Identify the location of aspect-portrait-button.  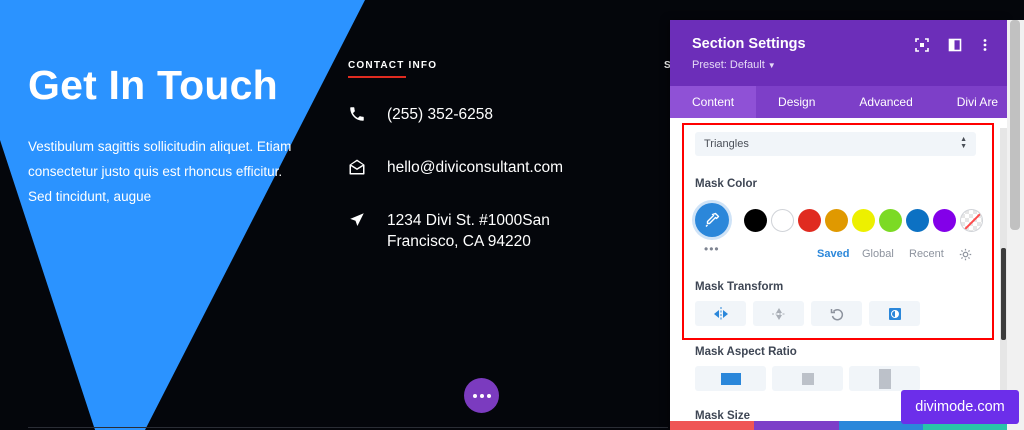
(884, 378).